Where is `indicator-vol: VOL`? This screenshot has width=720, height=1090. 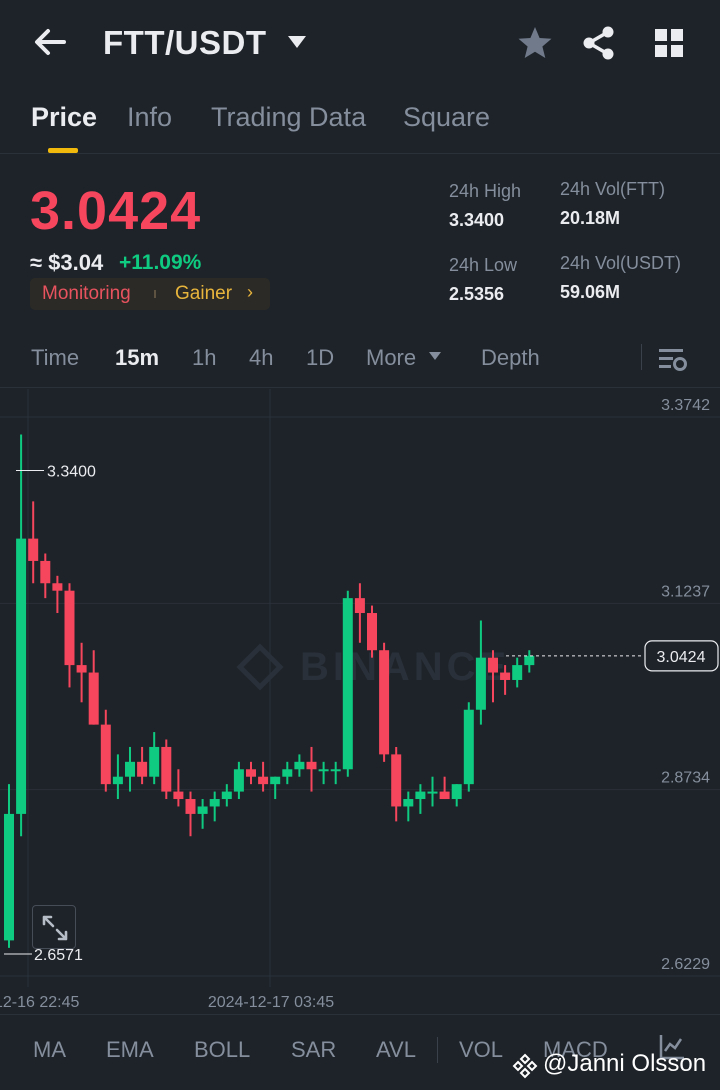
indicator-vol: VOL is located at coordinates (481, 1050).